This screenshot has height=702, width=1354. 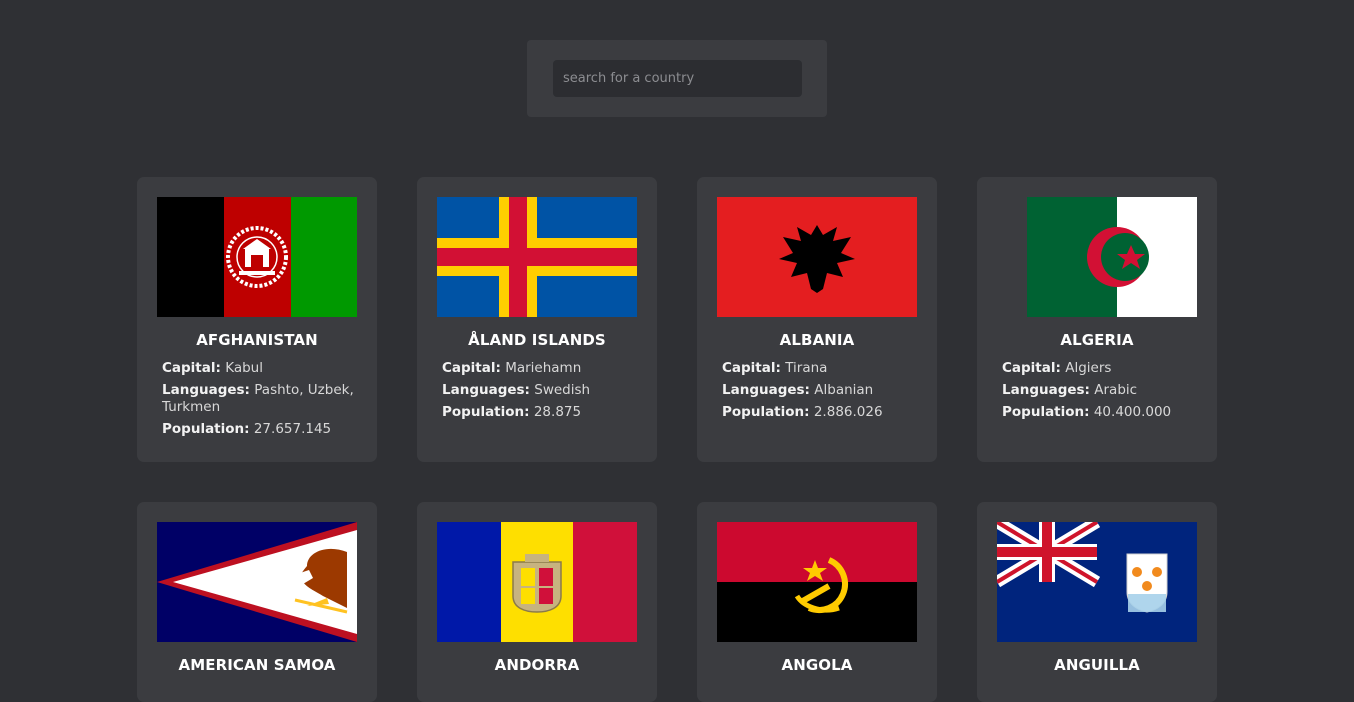 I want to click on search-input, so click(x=677, y=78).